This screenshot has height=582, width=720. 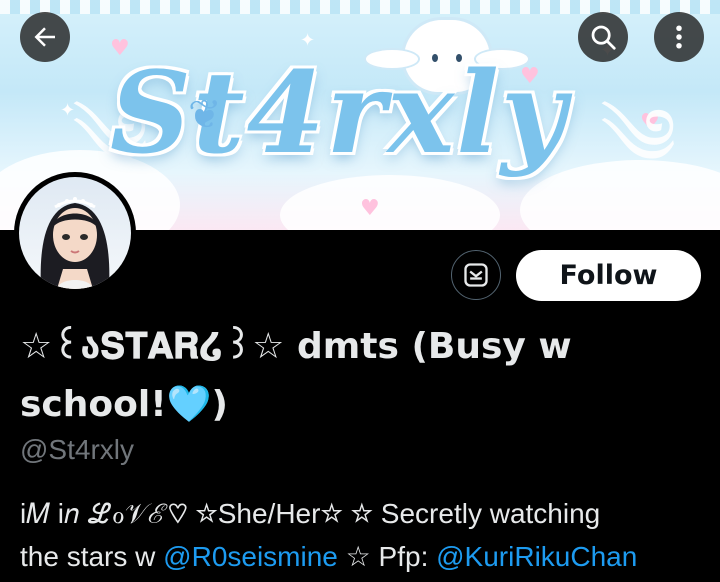 I want to click on wing-icon: ༄, so click(x=638, y=137).